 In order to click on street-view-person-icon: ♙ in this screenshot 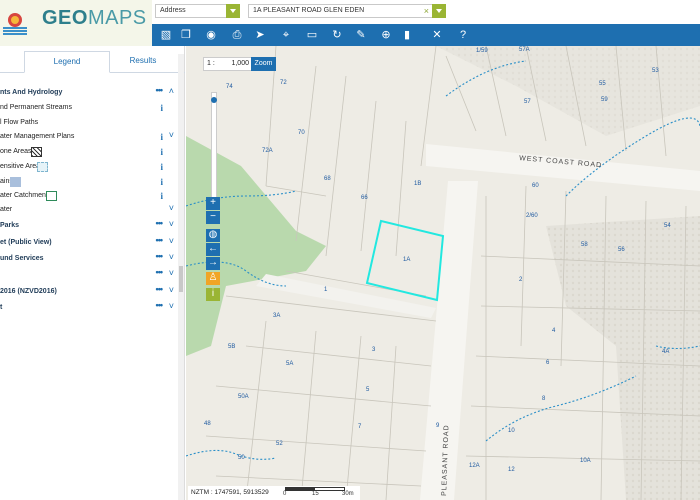, I will do `click(213, 278)`.